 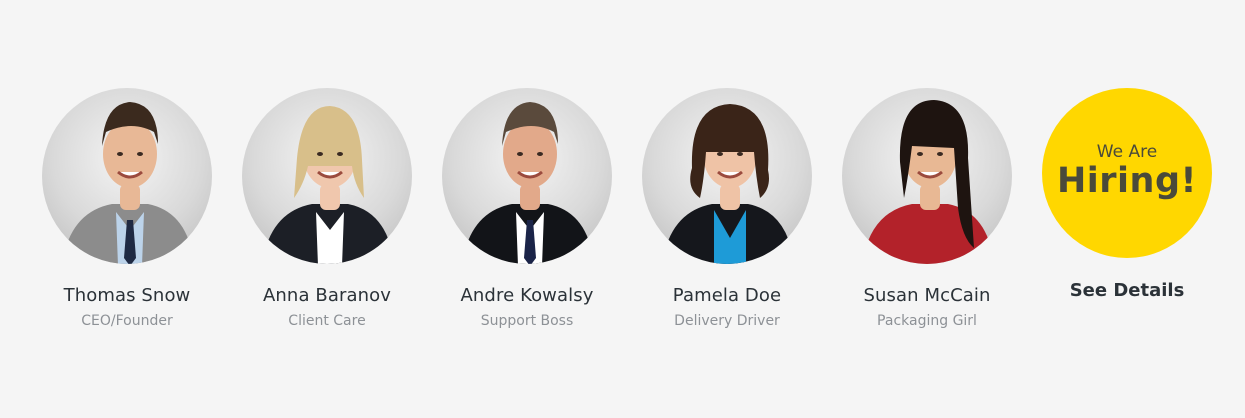 I want to click on avatar-thomas-snow, so click(x=127, y=176).